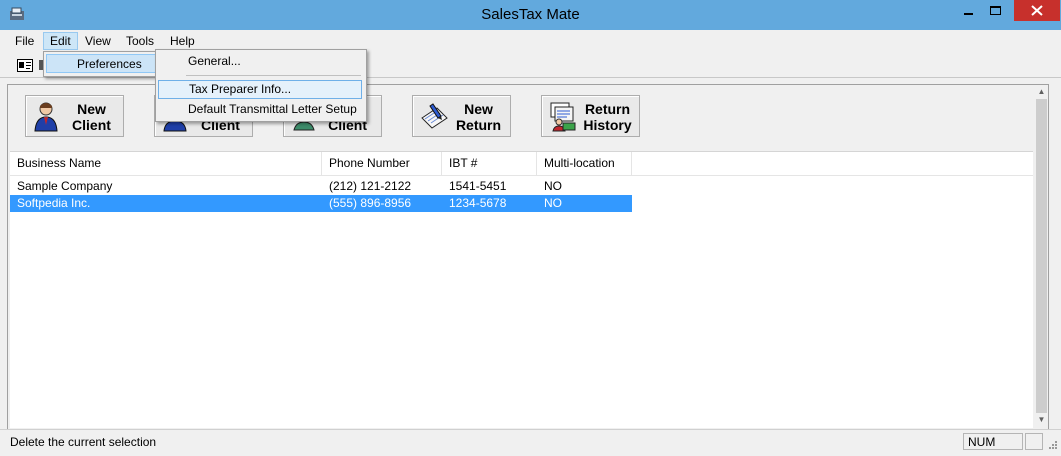  I want to click on scroll-thumb, so click(1041, 256).